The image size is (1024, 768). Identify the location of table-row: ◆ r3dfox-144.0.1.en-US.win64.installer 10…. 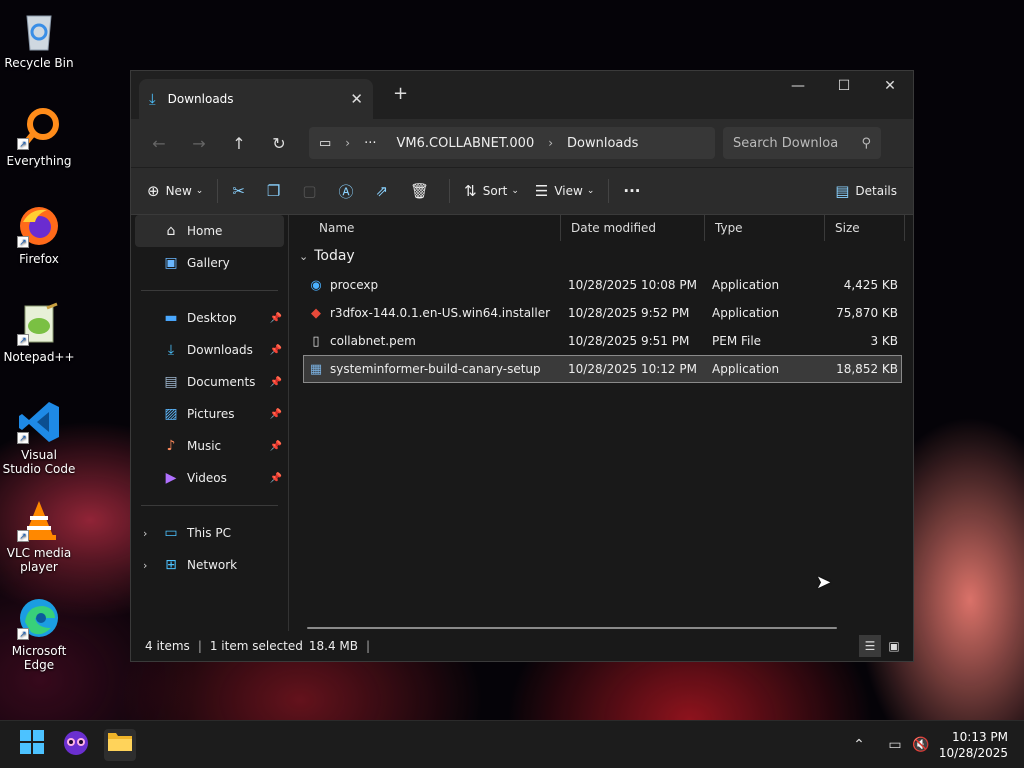
(602, 313).